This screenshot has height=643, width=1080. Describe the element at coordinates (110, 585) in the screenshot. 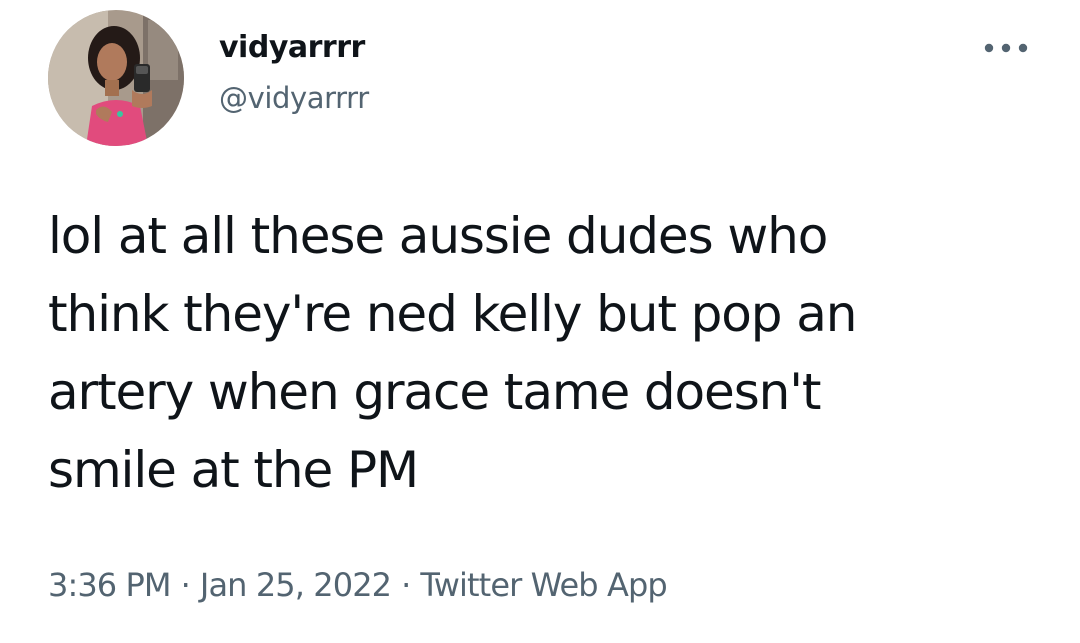

I see `tweet-time: 3:36 PM` at that location.